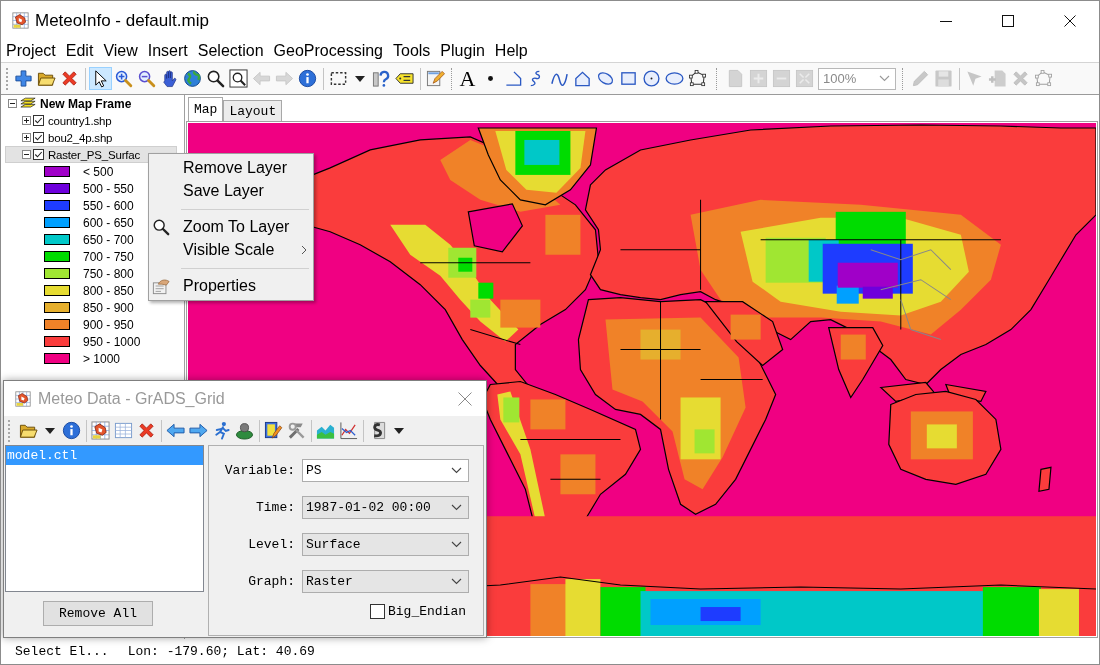 This screenshot has width=1100, height=665. Describe the element at coordinates (221, 651) in the screenshot. I see `coordinates-text: Lon: -179.60; Lat: 40.69` at that location.